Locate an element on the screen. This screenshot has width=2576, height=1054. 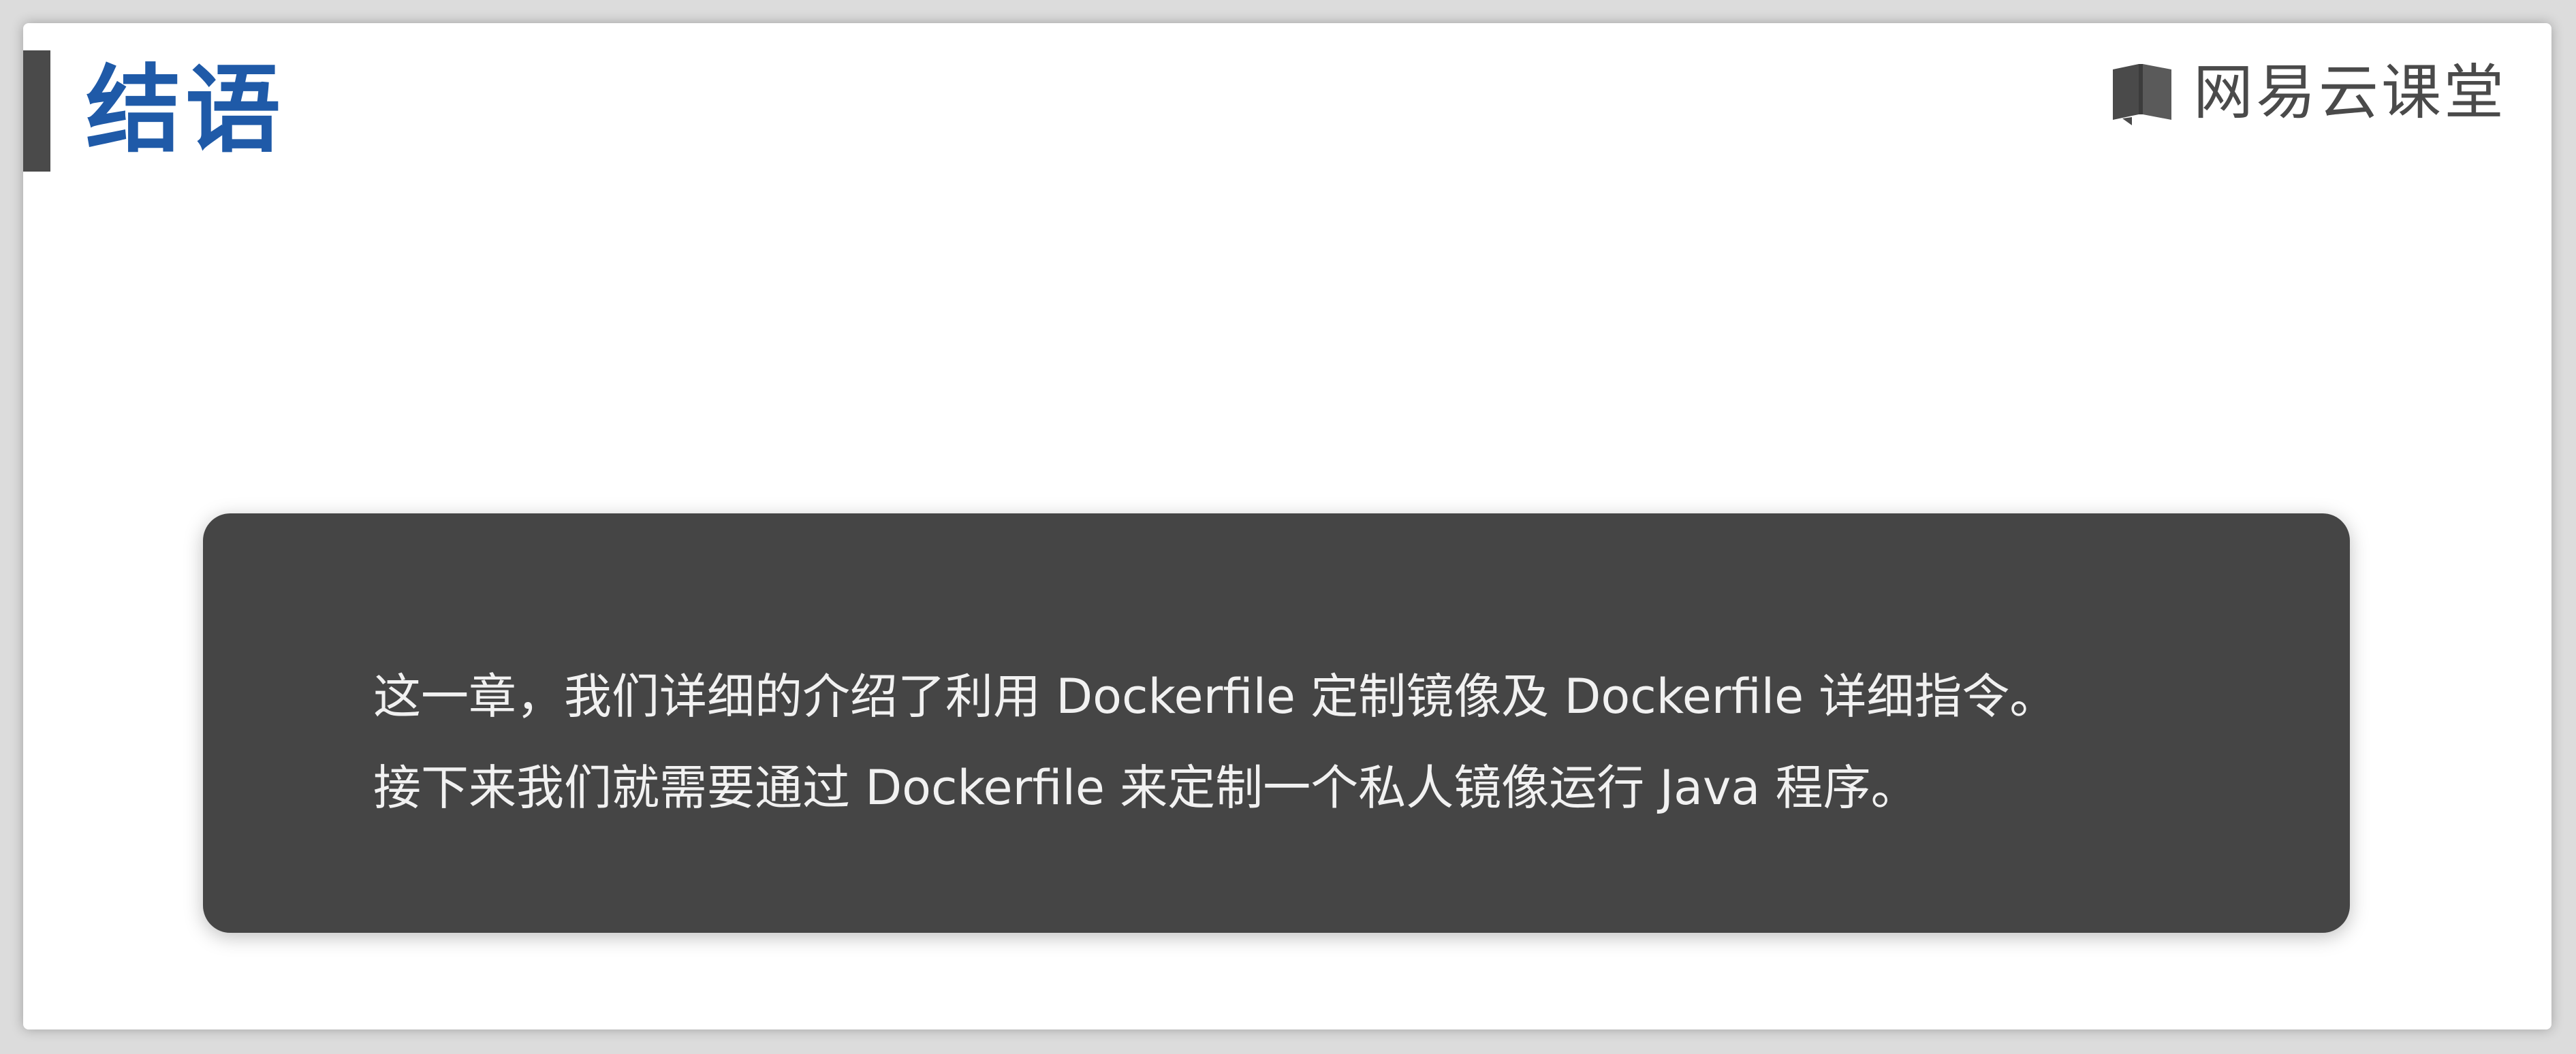
brand-logo: 网易云课堂 is located at coordinates (2308, 92).